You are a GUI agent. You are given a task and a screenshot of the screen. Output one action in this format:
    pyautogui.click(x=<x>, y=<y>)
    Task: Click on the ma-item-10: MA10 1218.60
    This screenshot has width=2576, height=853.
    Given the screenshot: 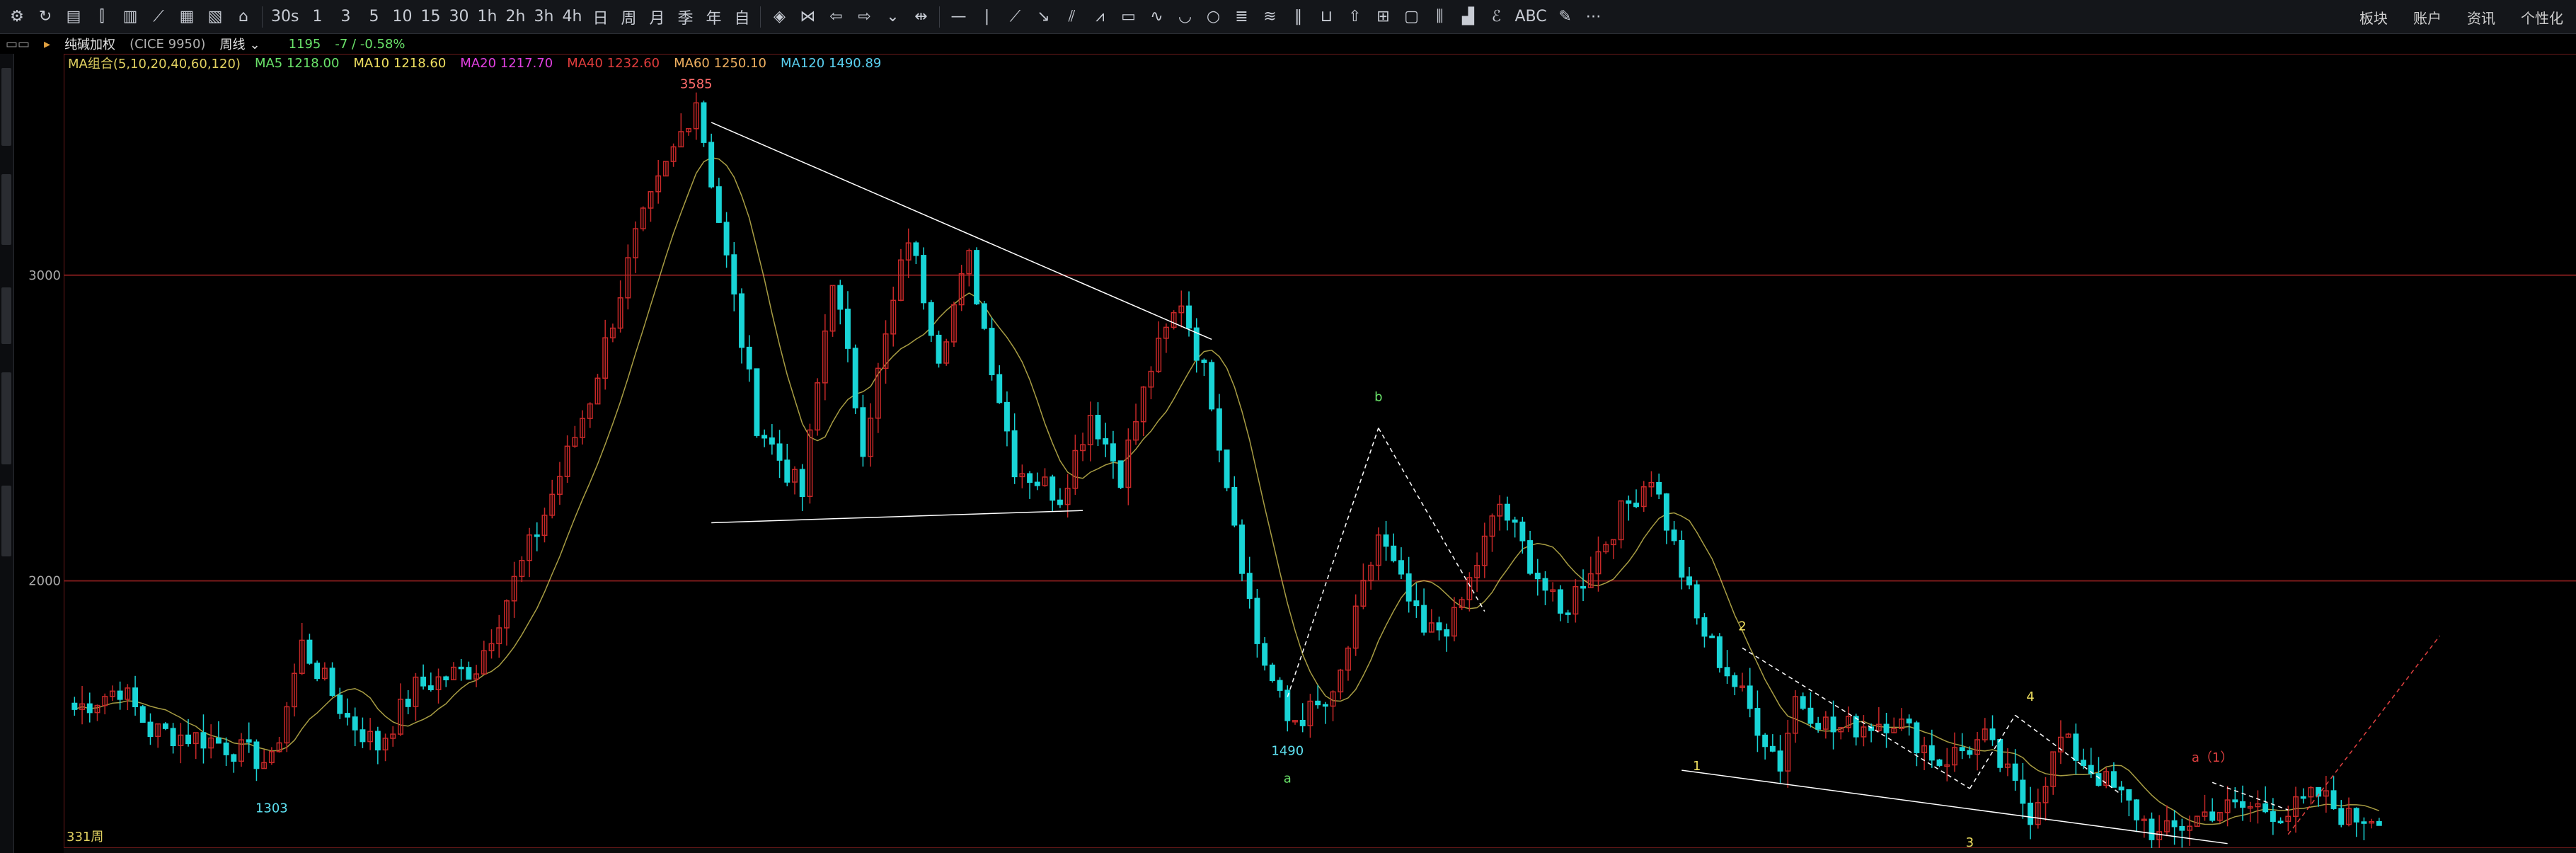 What is the action you would take?
    pyautogui.click(x=400, y=63)
    